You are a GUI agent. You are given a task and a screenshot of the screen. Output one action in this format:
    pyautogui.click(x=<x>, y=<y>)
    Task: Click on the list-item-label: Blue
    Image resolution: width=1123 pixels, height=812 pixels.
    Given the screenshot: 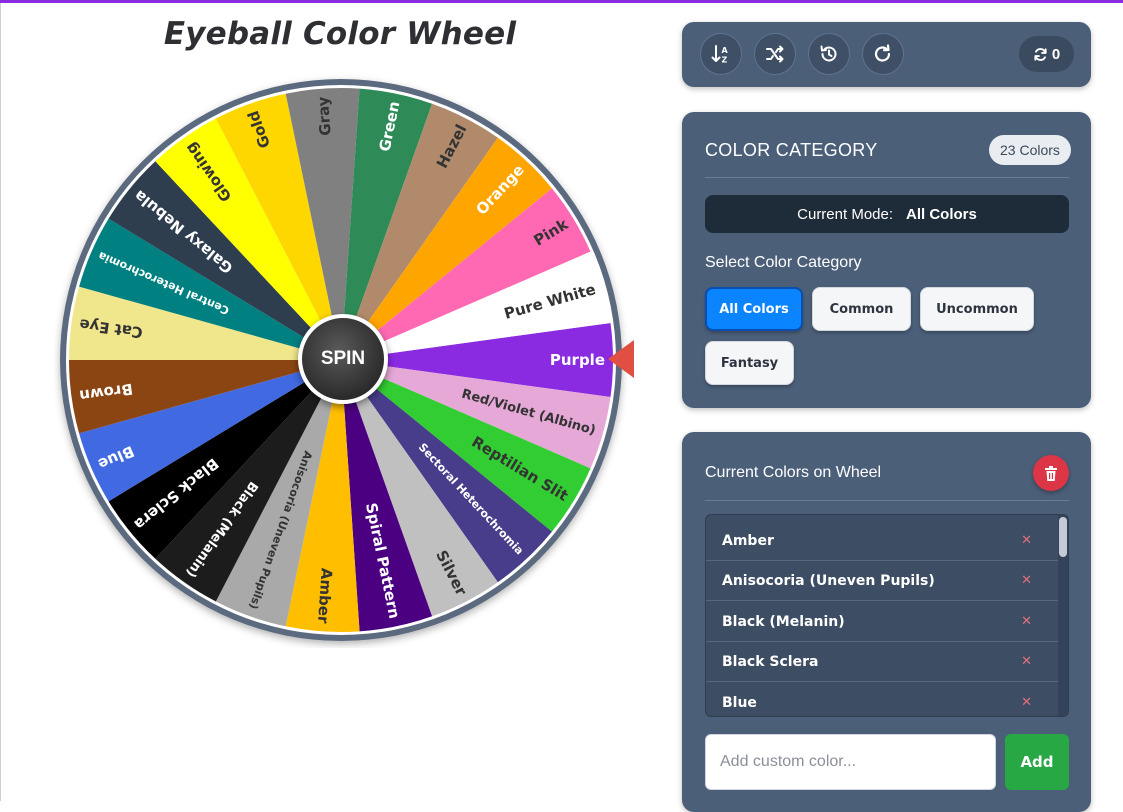 What is the action you would take?
    pyautogui.click(x=739, y=702)
    